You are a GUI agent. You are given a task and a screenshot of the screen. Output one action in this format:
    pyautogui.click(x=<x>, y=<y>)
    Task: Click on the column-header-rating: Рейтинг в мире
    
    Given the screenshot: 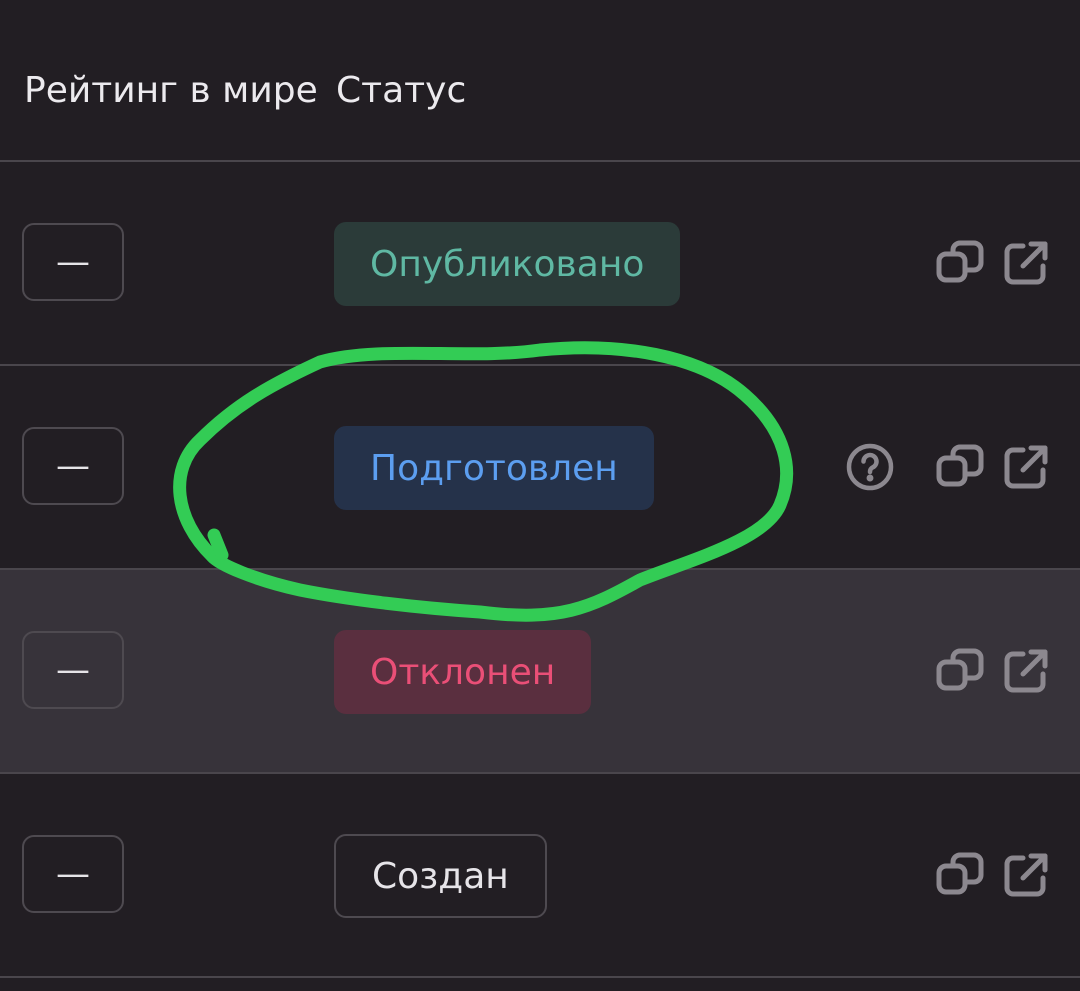 What is the action you would take?
    pyautogui.click(x=171, y=91)
    